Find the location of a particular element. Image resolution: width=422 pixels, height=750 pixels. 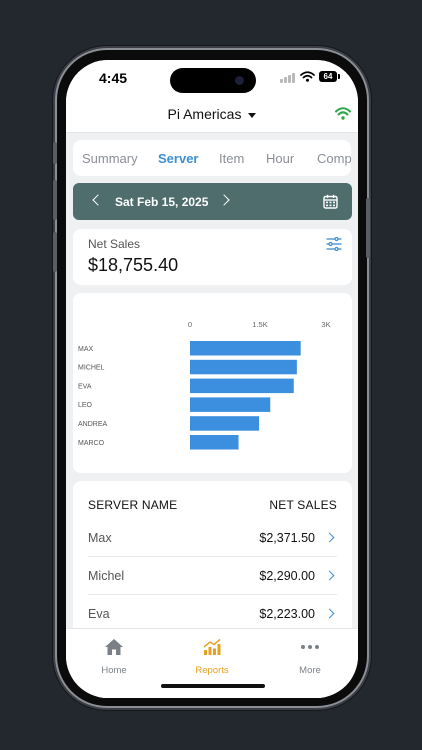

tab-home: Home is located at coordinates (114, 657).